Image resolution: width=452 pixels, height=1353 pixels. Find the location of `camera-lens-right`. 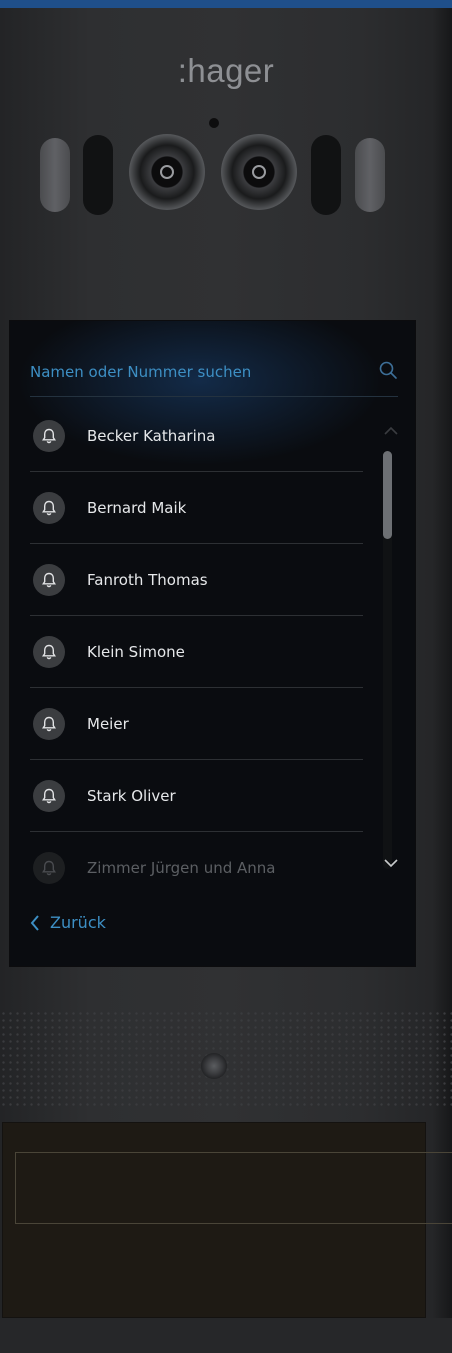

camera-lens-right is located at coordinates (259, 172).